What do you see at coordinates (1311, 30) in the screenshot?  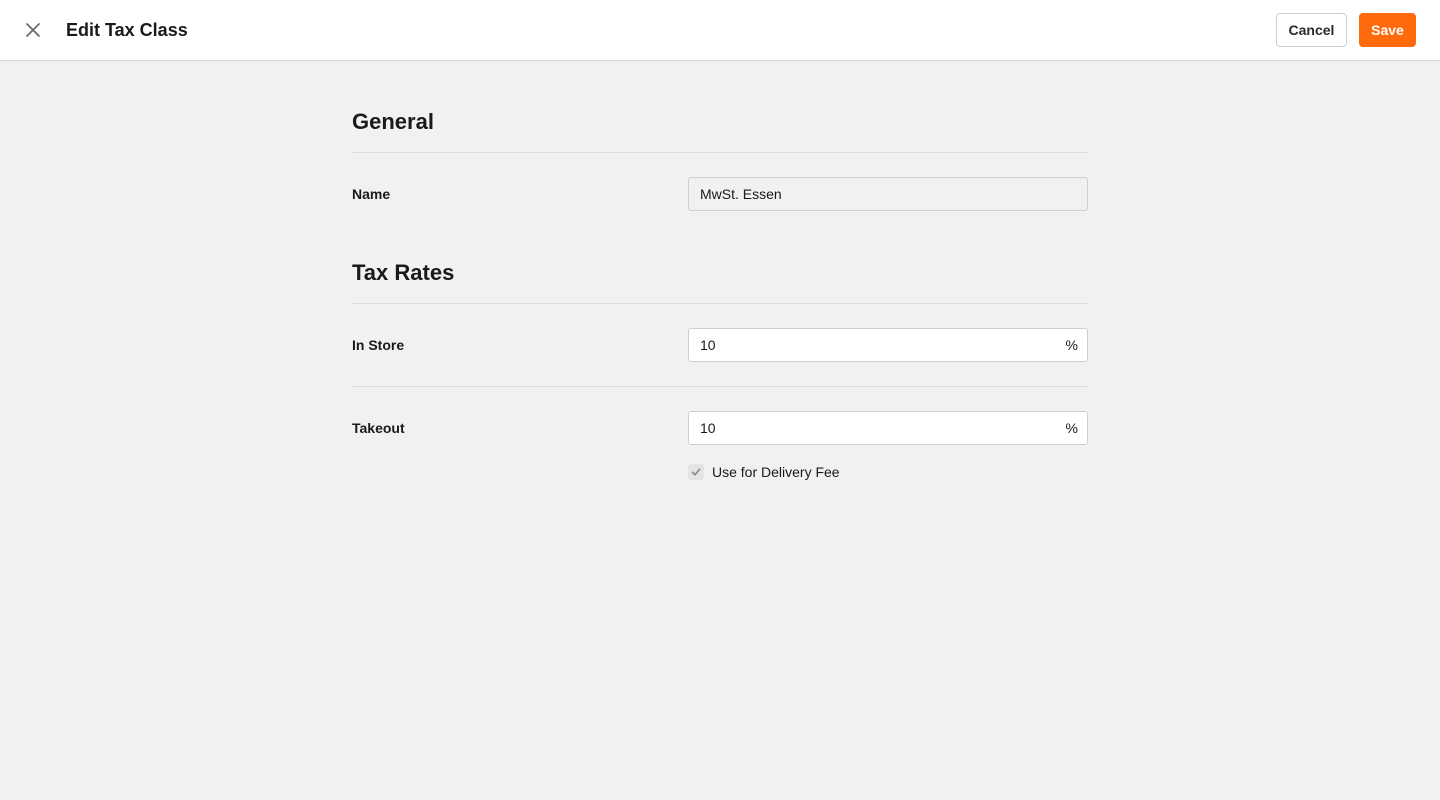 I see `cancel-button: Cancel` at bounding box center [1311, 30].